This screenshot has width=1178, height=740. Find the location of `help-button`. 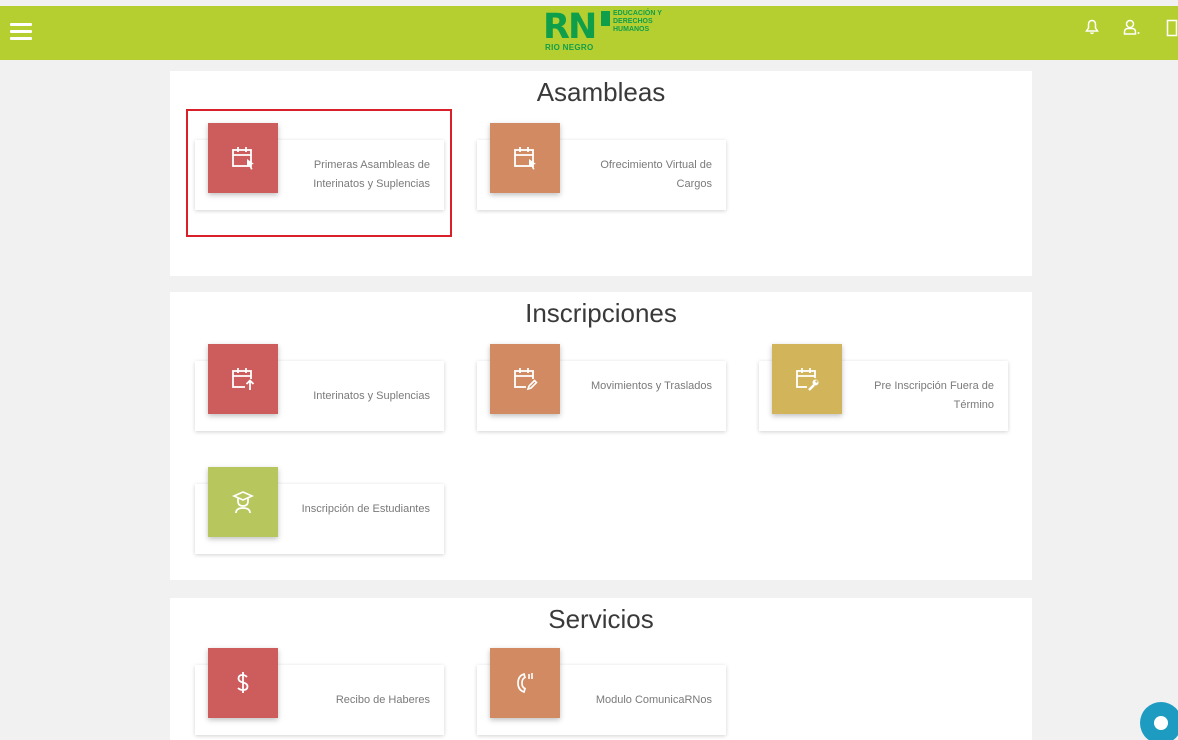

help-button is located at coordinates (1159, 721).